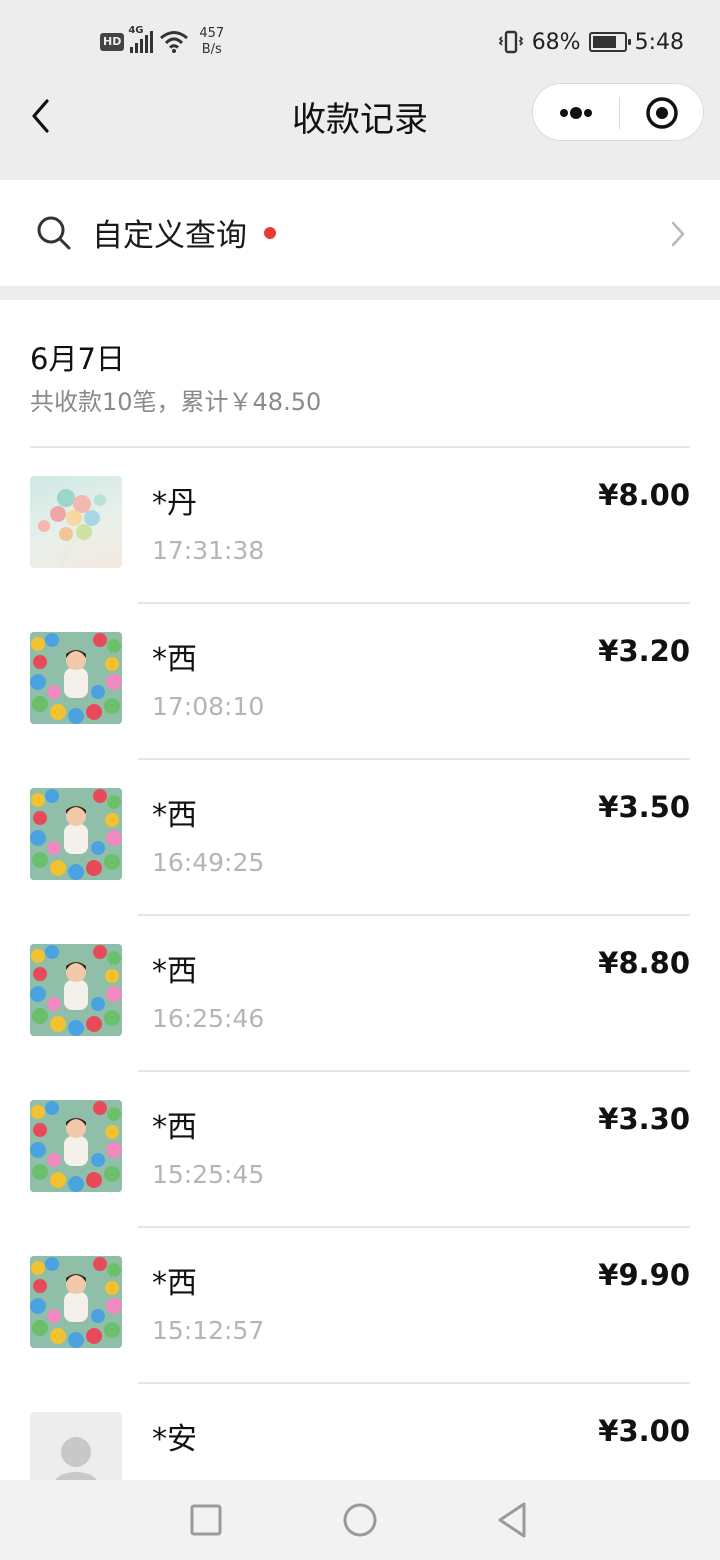  What do you see at coordinates (208, 550) in the screenshot?
I see `payment-time: 17:31:38` at bounding box center [208, 550].